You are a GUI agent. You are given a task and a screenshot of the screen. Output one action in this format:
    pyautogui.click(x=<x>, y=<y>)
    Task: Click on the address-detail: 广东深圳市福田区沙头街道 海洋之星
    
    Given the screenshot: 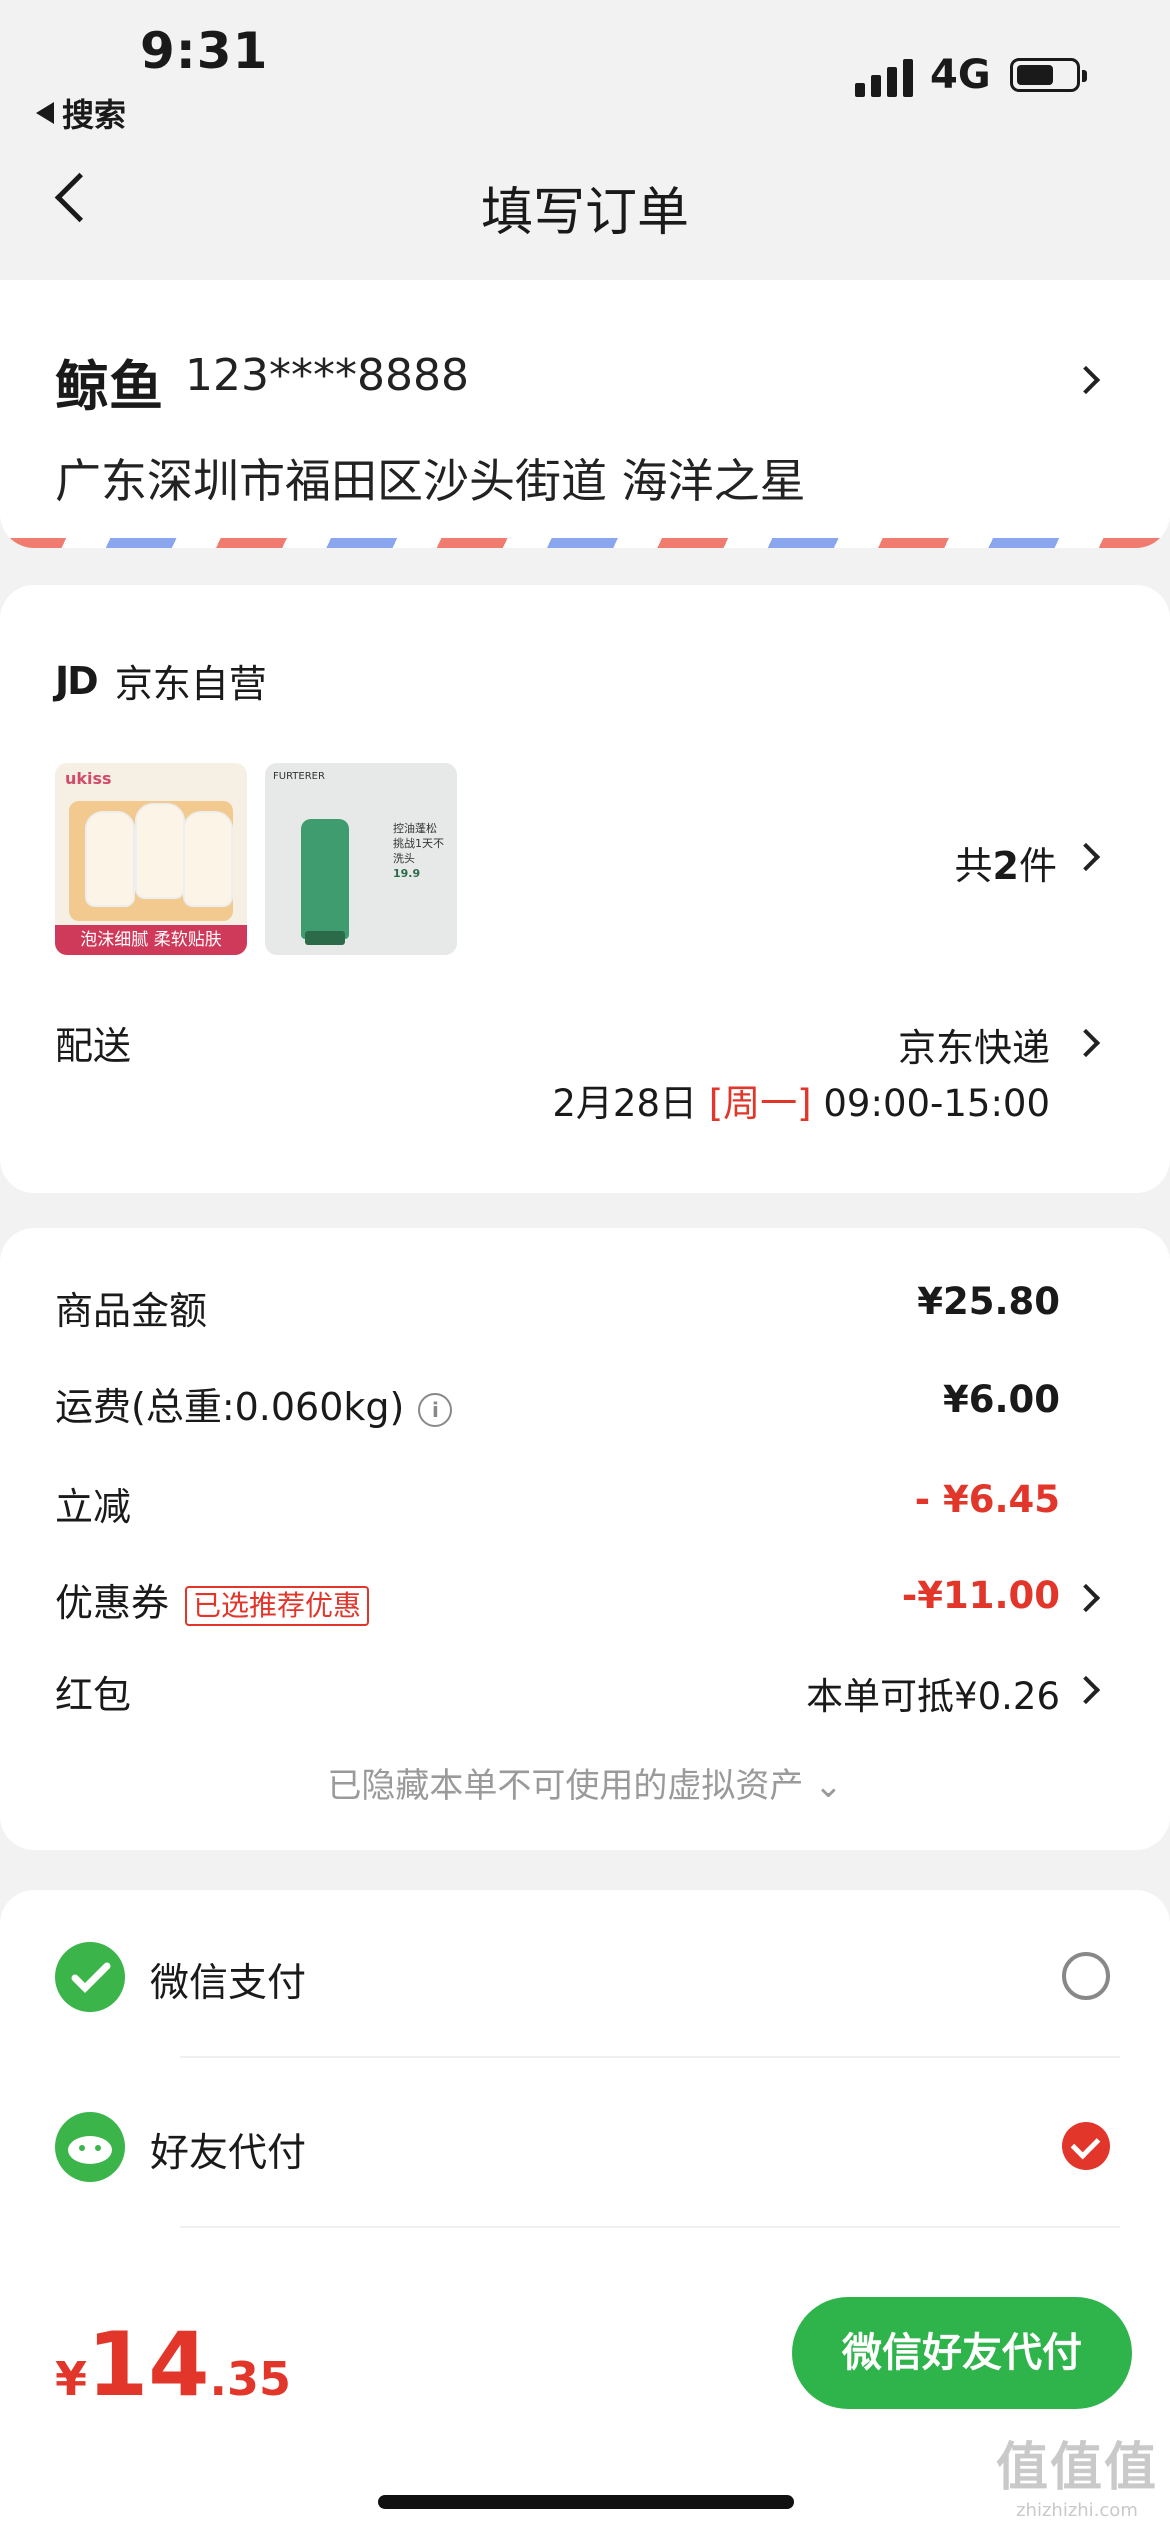 What is the action you would take?
    pyautogui.click(x=430, y=481)
    